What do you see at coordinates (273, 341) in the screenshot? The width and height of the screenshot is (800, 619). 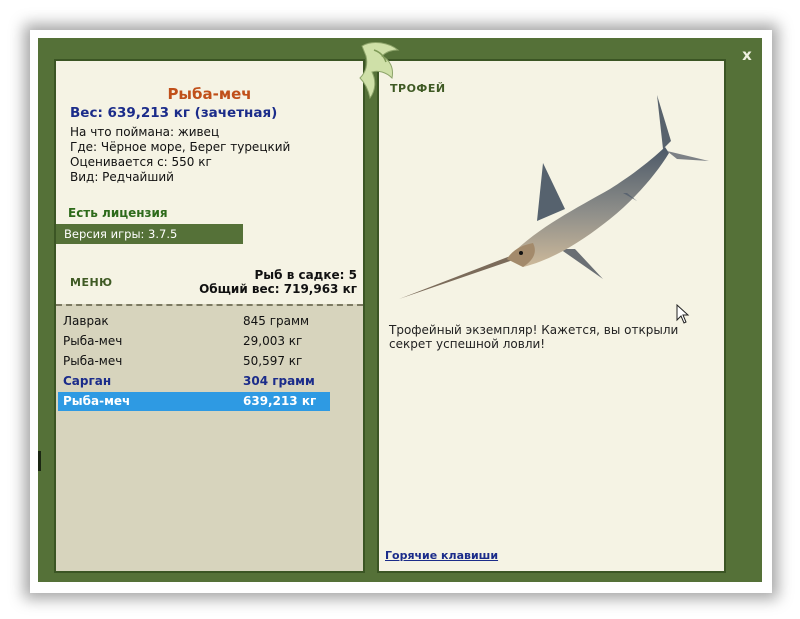 I see `catch-weight: 29,003 кг` at bounding box center [273, 341].